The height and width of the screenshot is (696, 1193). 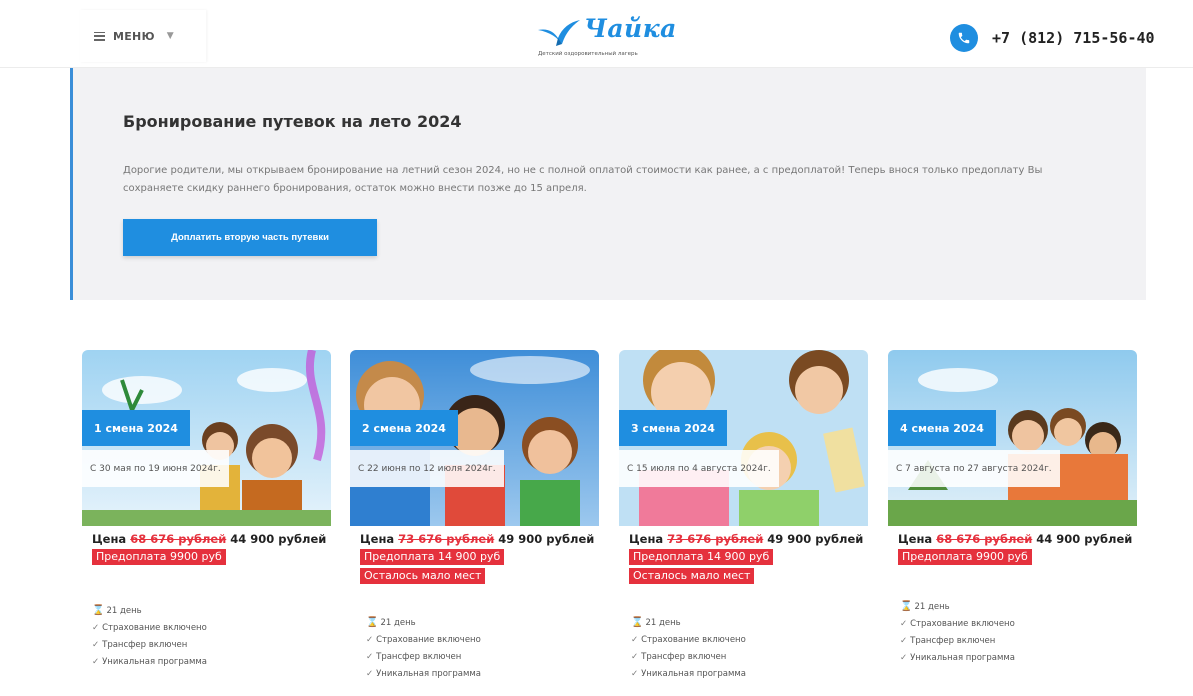 What do you see at coordinates (942, 428) in the screenshot?
I see `shift-label: 4 смена 2024` at bounding box center [942, 428].